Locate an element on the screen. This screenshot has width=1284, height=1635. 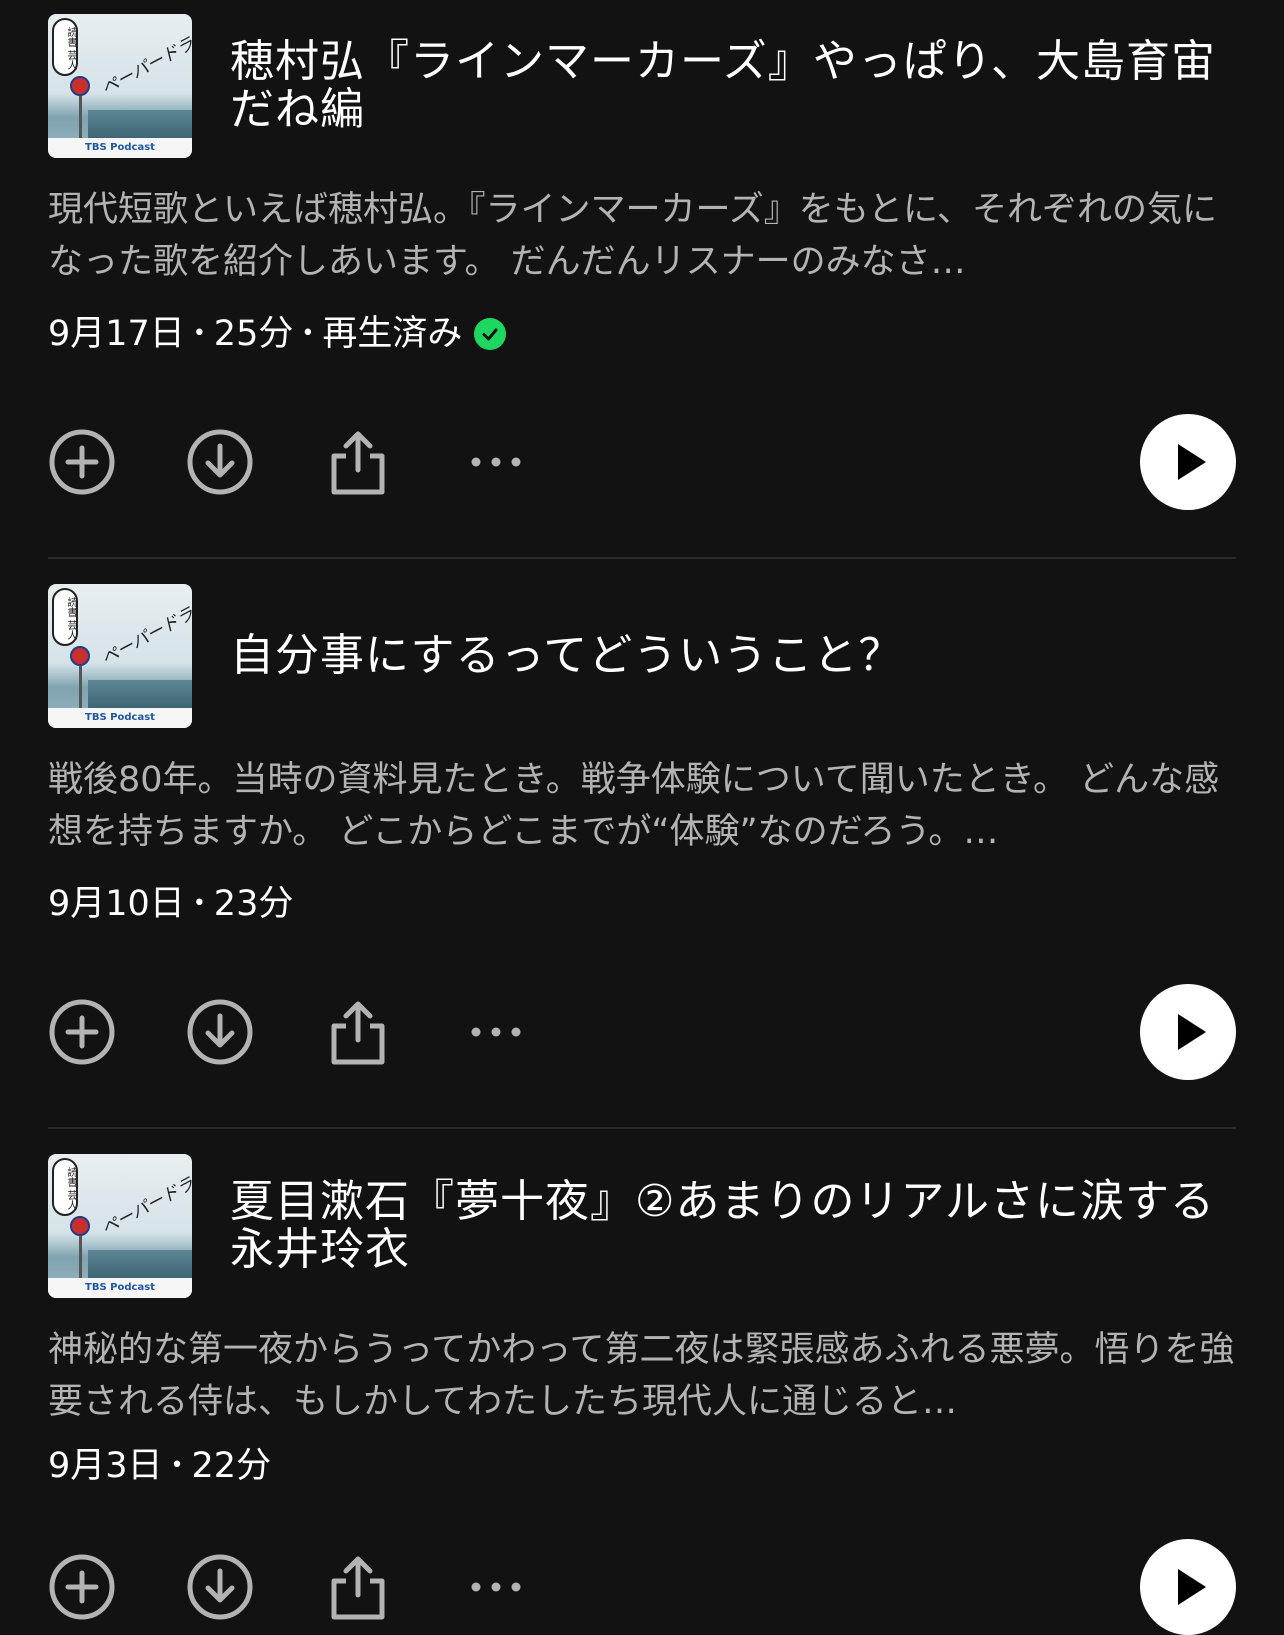
episode-meta: 9月3日 • 22分 is located at coordinates (159, 1466).